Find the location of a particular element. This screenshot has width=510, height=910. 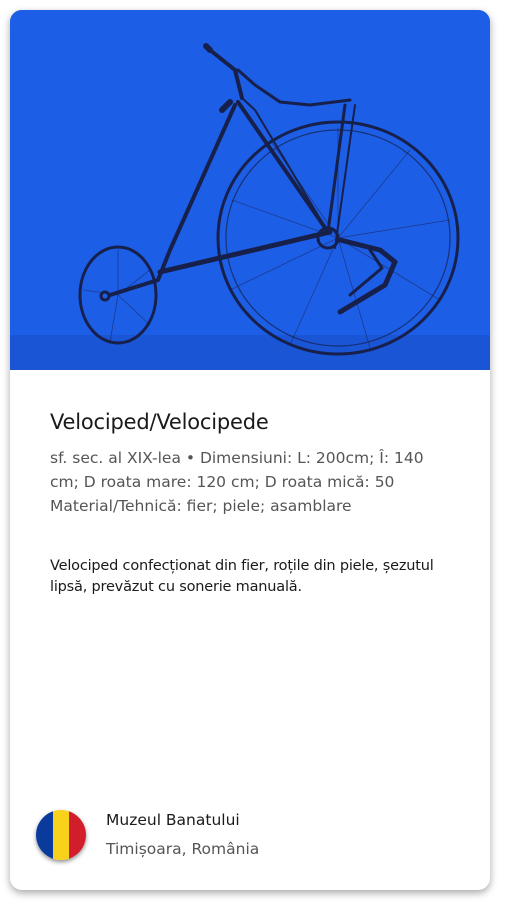

romania-flag-icon is located at coordinates (61, 835).